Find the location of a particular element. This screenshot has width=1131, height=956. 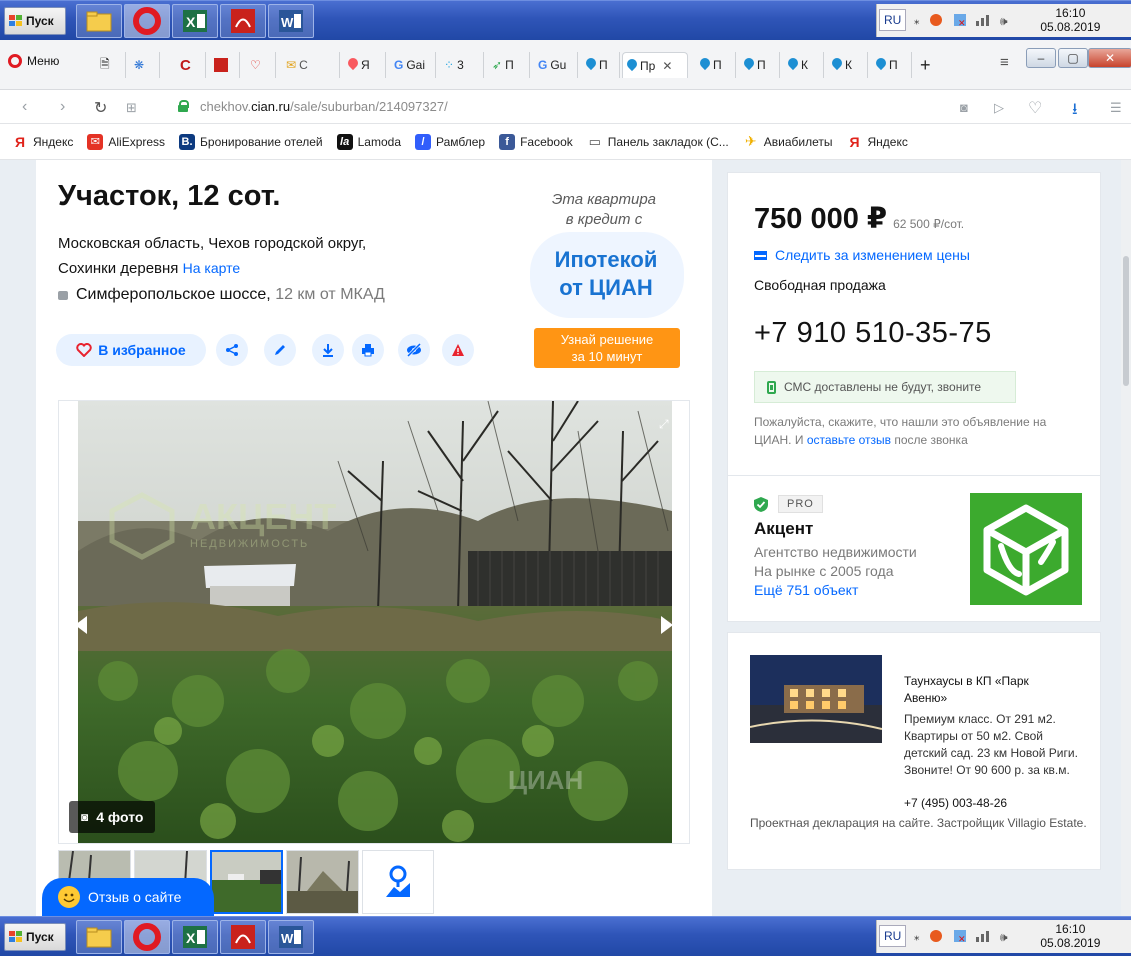

bookmark-label: Яндекс is located at coordinates (53, 141).